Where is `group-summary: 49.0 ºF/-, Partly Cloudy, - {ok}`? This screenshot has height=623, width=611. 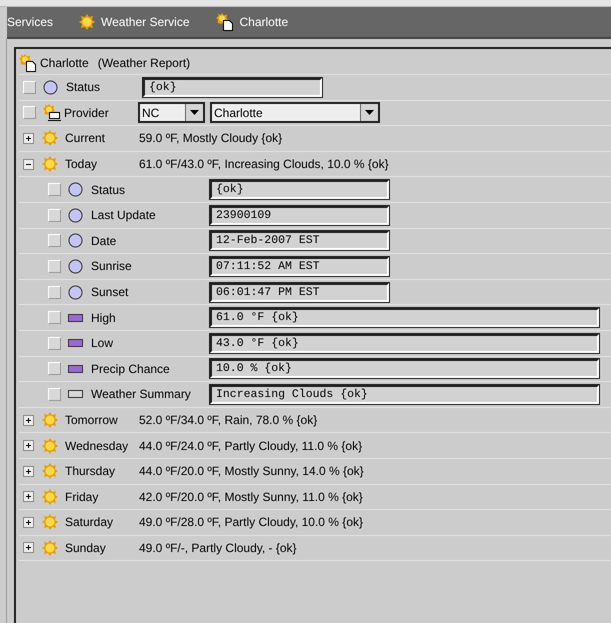
group-summary: 49.0 ºF/-, Partly Cloudy, - {ok} is located at coordinates (218, 547).